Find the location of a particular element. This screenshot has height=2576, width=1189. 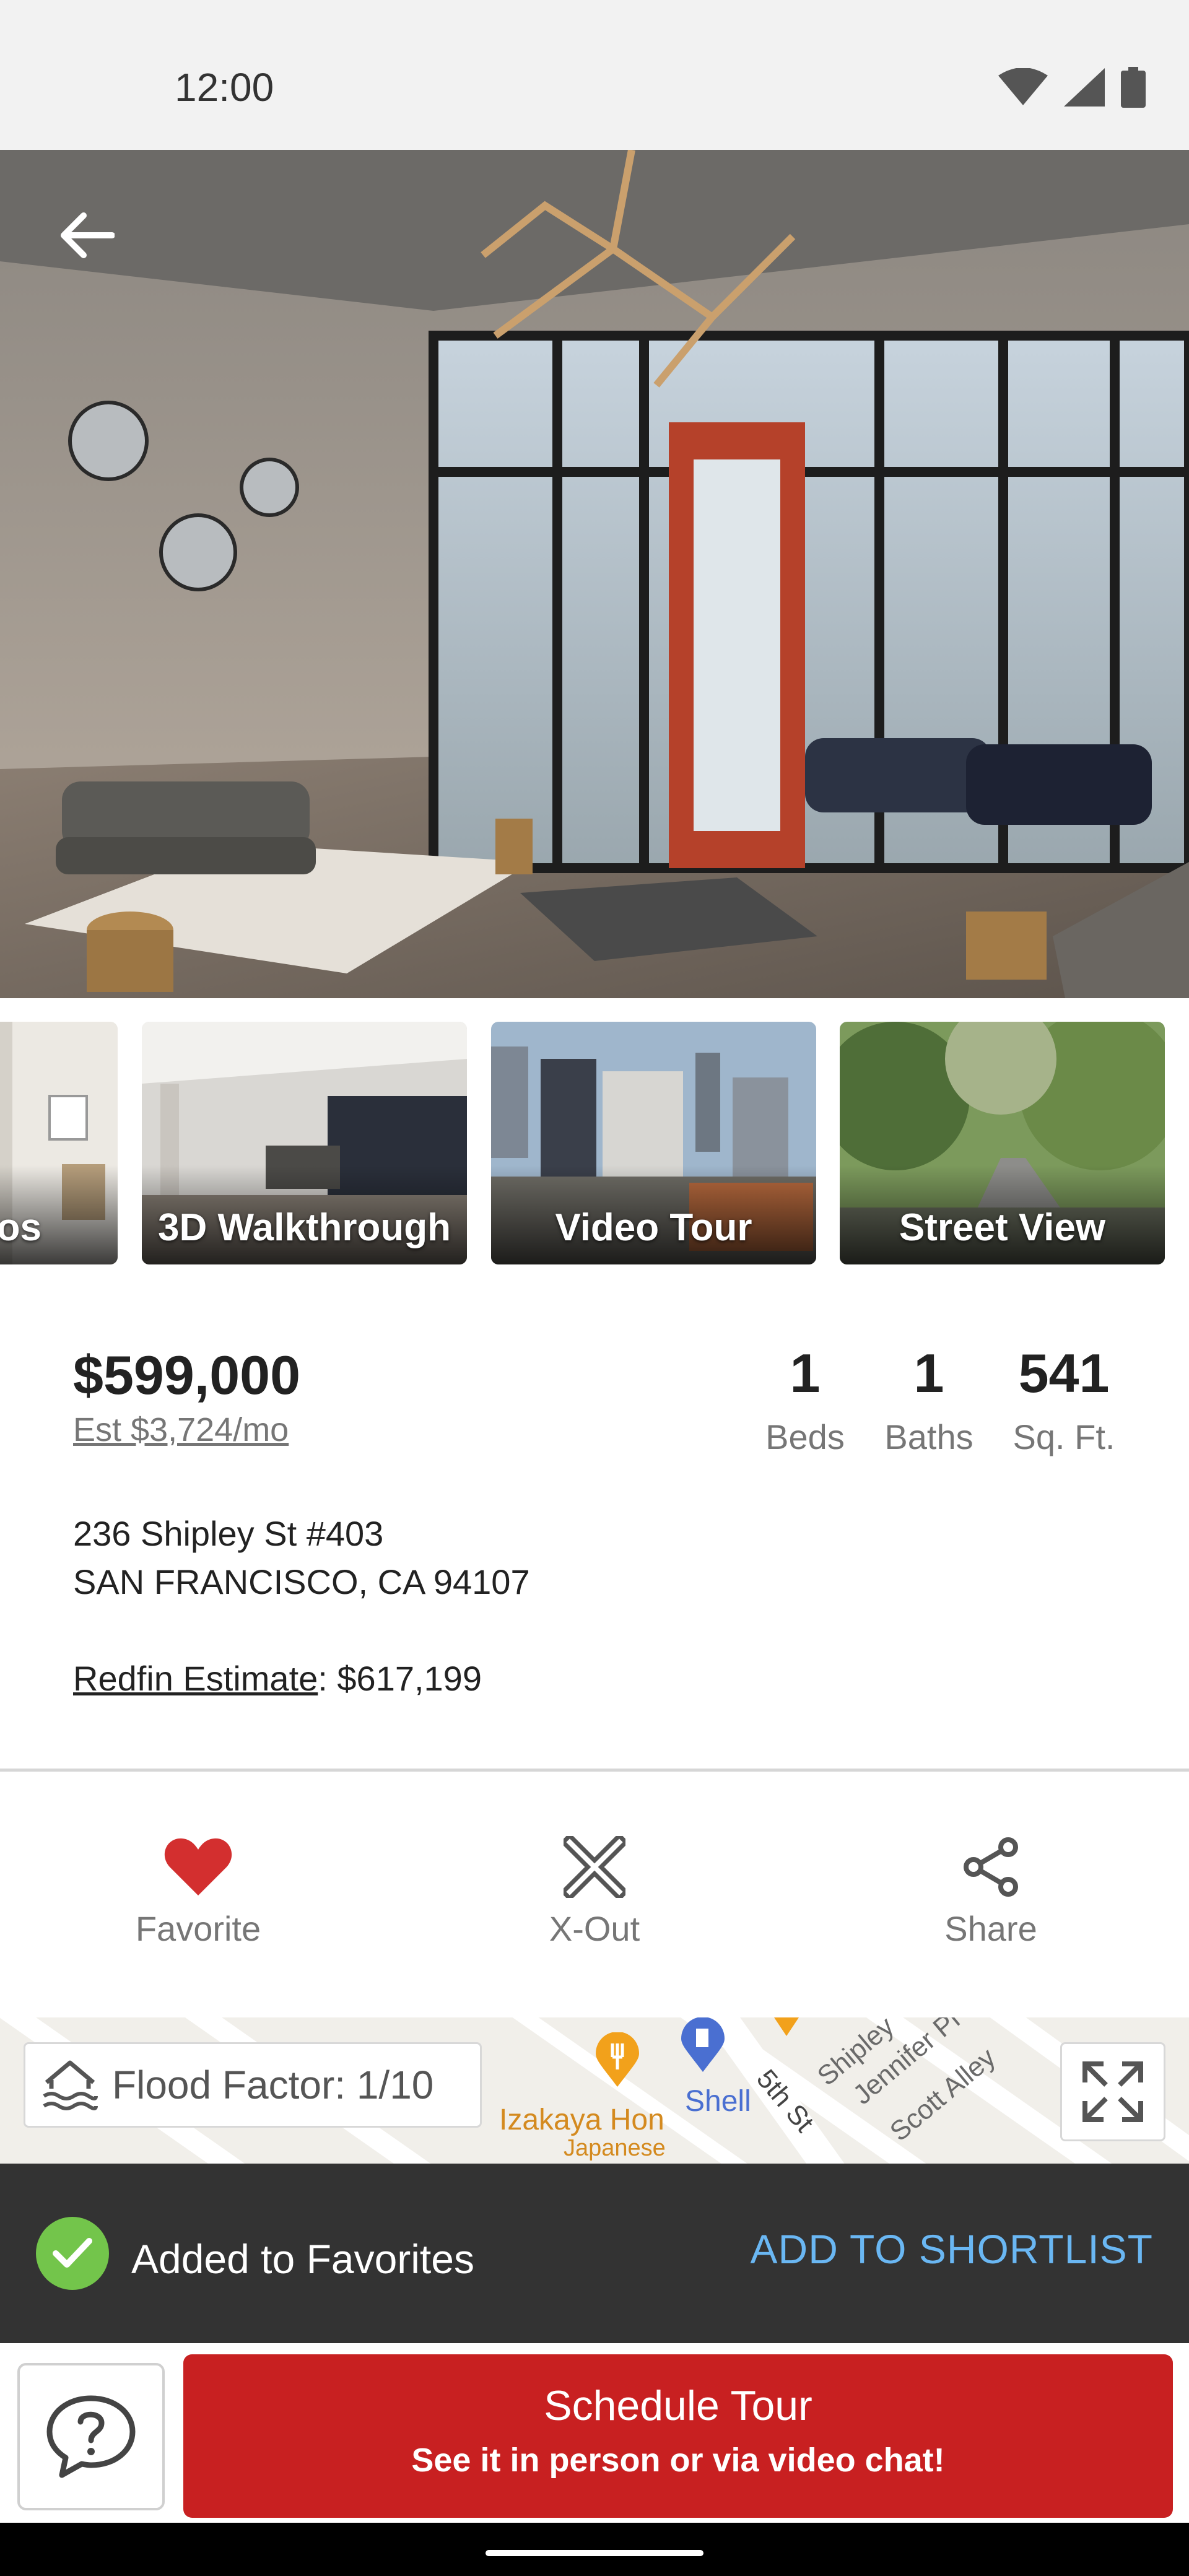

question-chat-icon is located at coordinates (91, 2436).